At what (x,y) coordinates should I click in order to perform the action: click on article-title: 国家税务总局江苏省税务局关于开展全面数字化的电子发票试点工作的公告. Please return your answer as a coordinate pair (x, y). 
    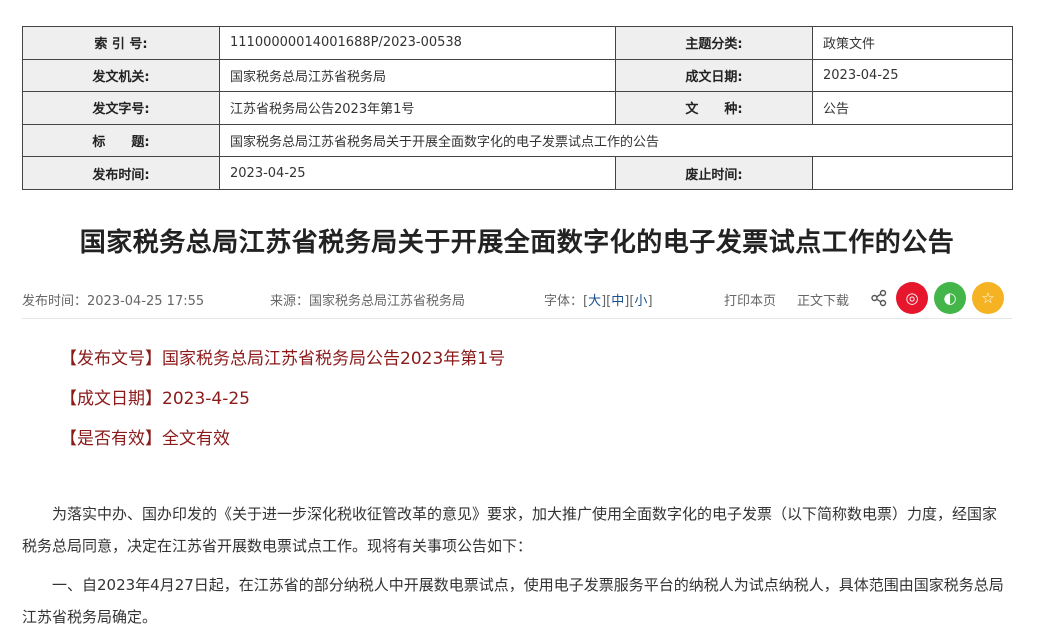
    Looking at the image, I should click on (517, 243).